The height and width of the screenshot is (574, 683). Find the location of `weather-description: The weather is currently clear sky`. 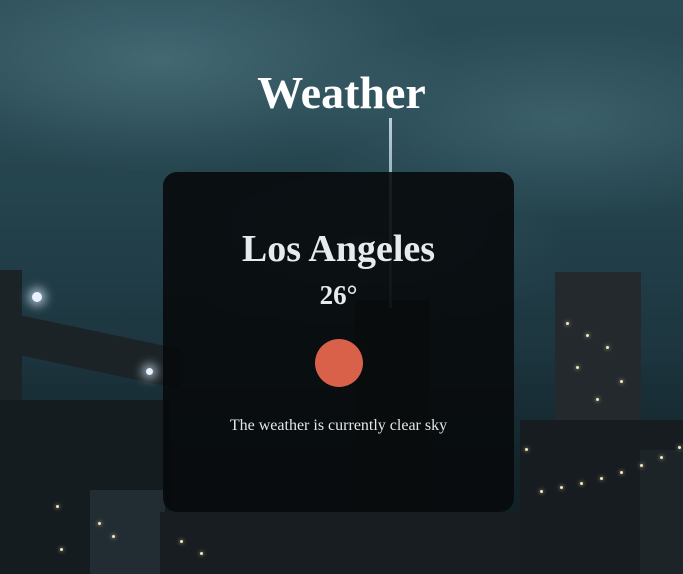

weather-description: The weather is currently clear sky is located at coordinates (338, 425).